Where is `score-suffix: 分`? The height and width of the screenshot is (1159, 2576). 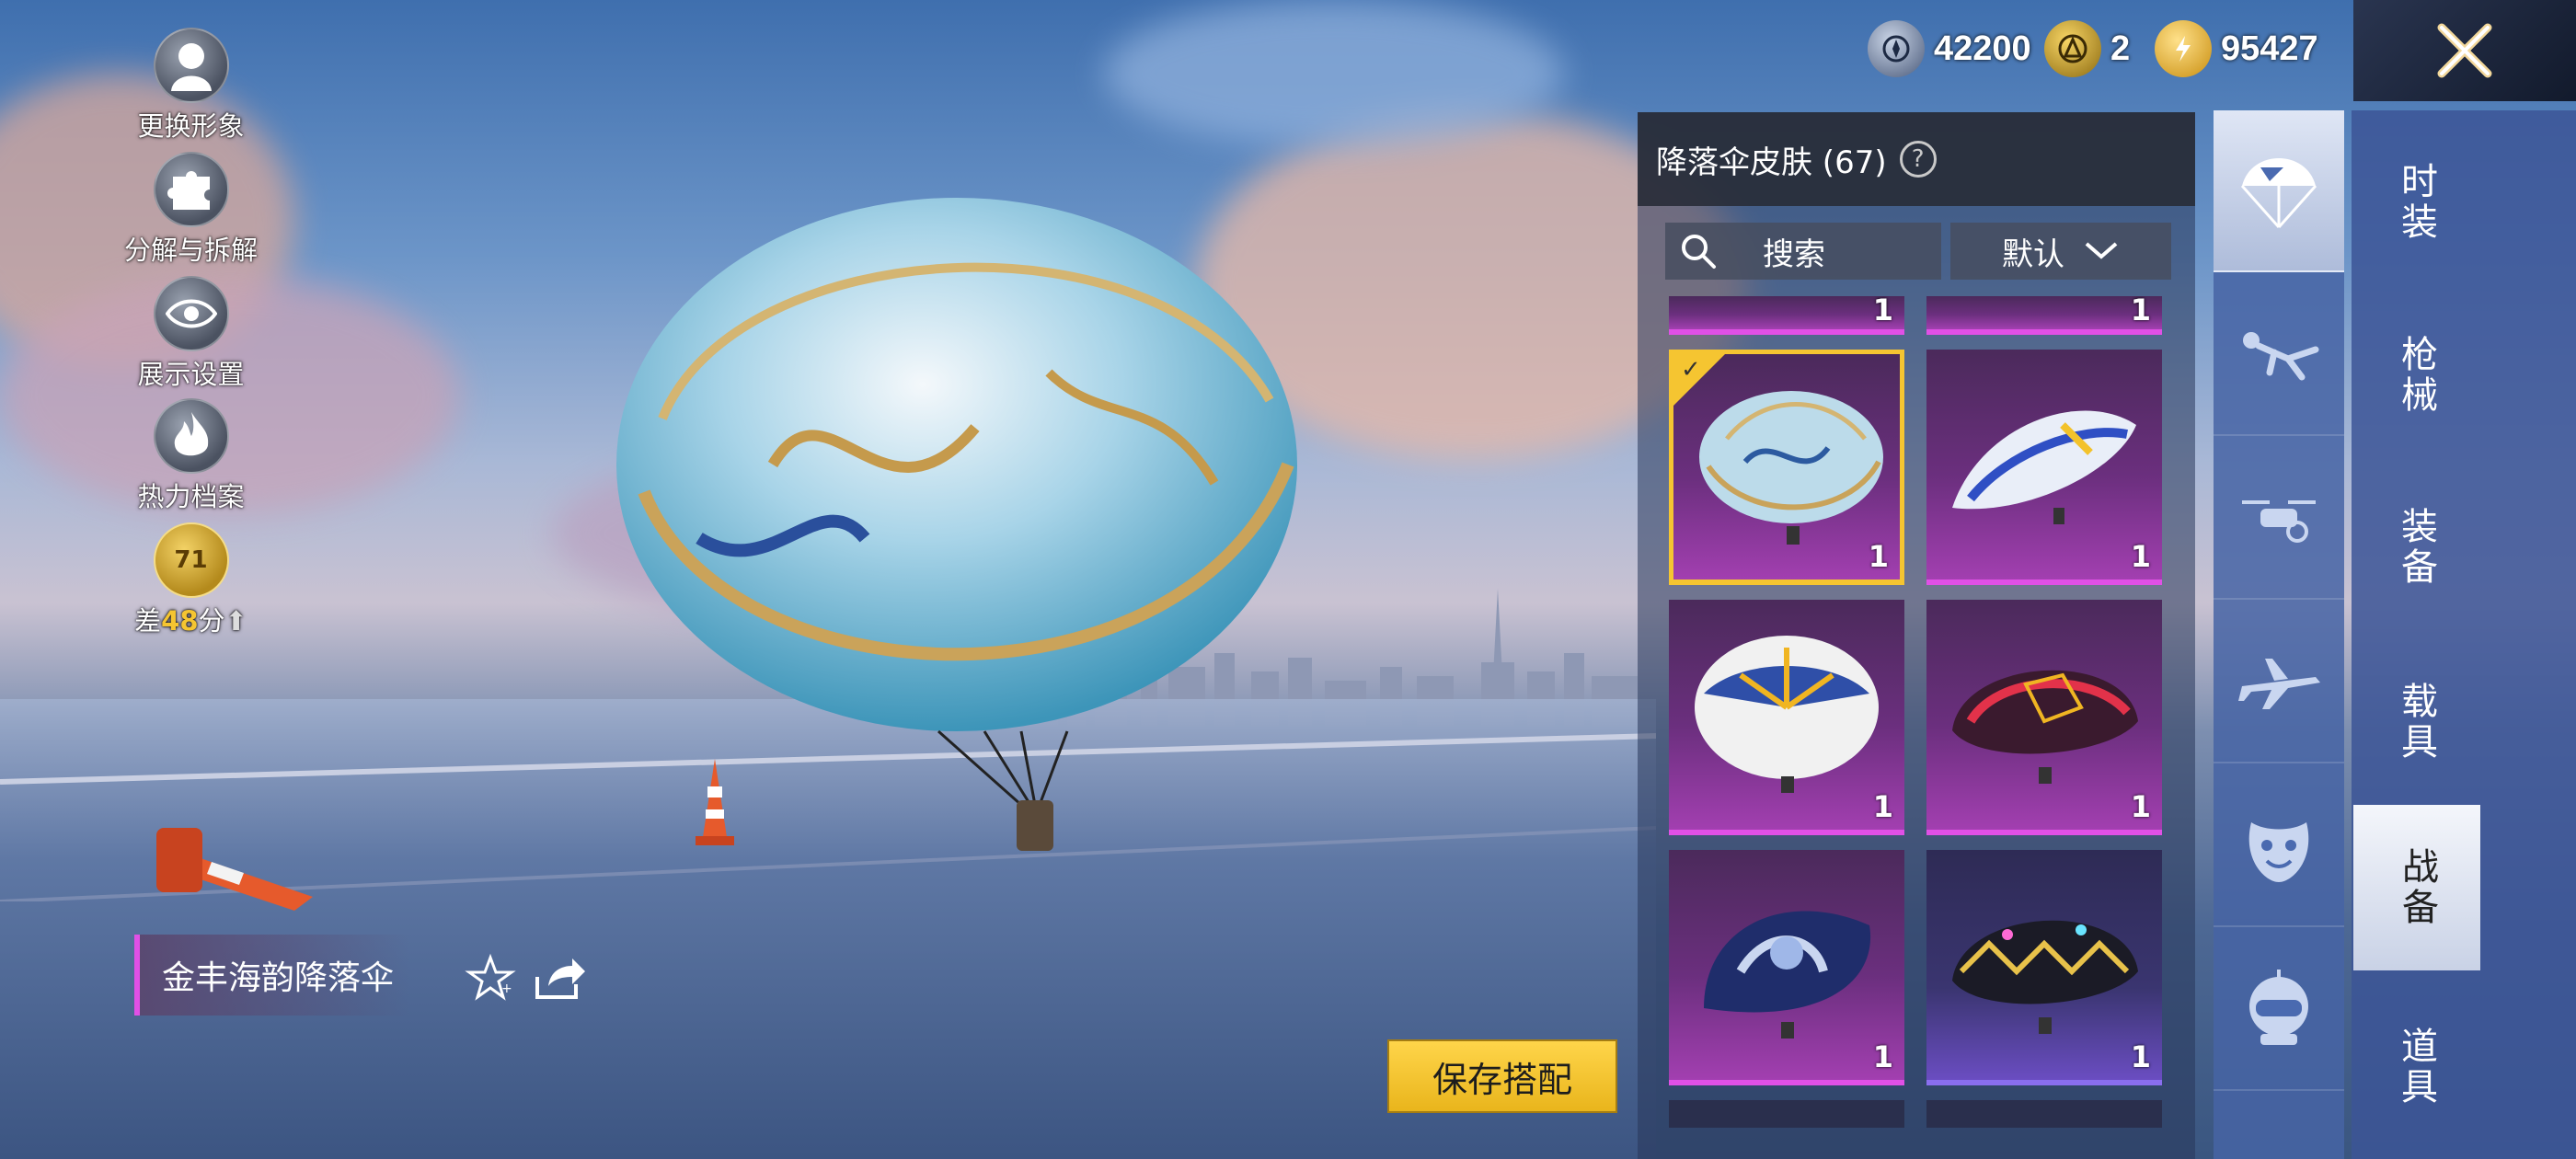 score-suffix: 分 is located at coordinates (211, 621).